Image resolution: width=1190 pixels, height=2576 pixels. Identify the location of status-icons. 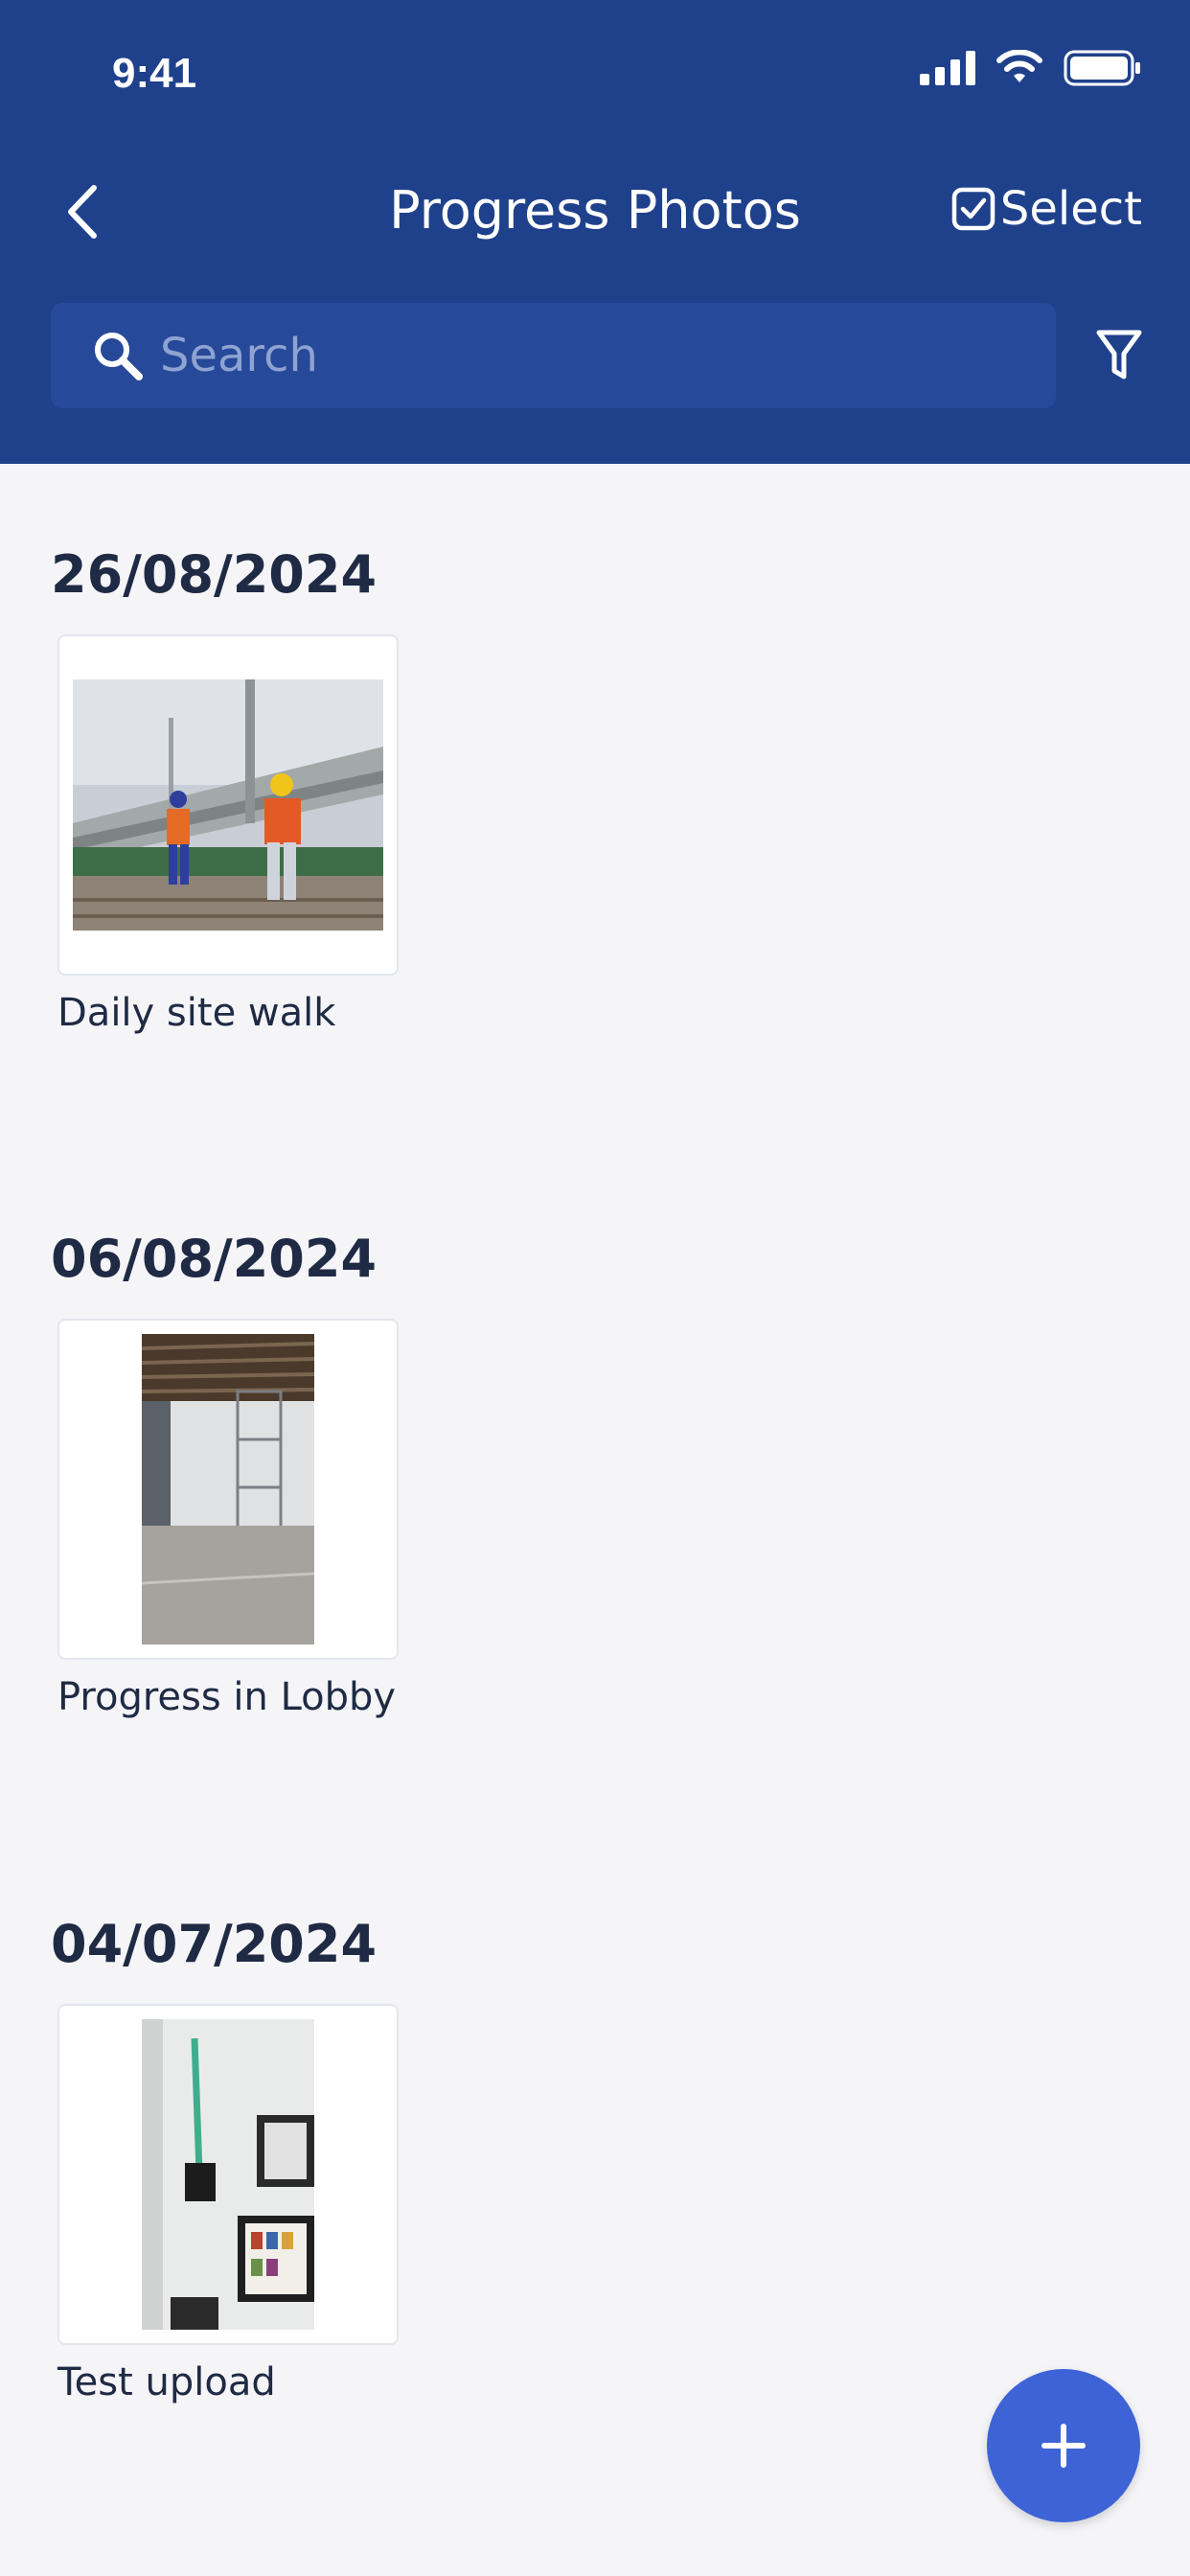
(1031, 68).